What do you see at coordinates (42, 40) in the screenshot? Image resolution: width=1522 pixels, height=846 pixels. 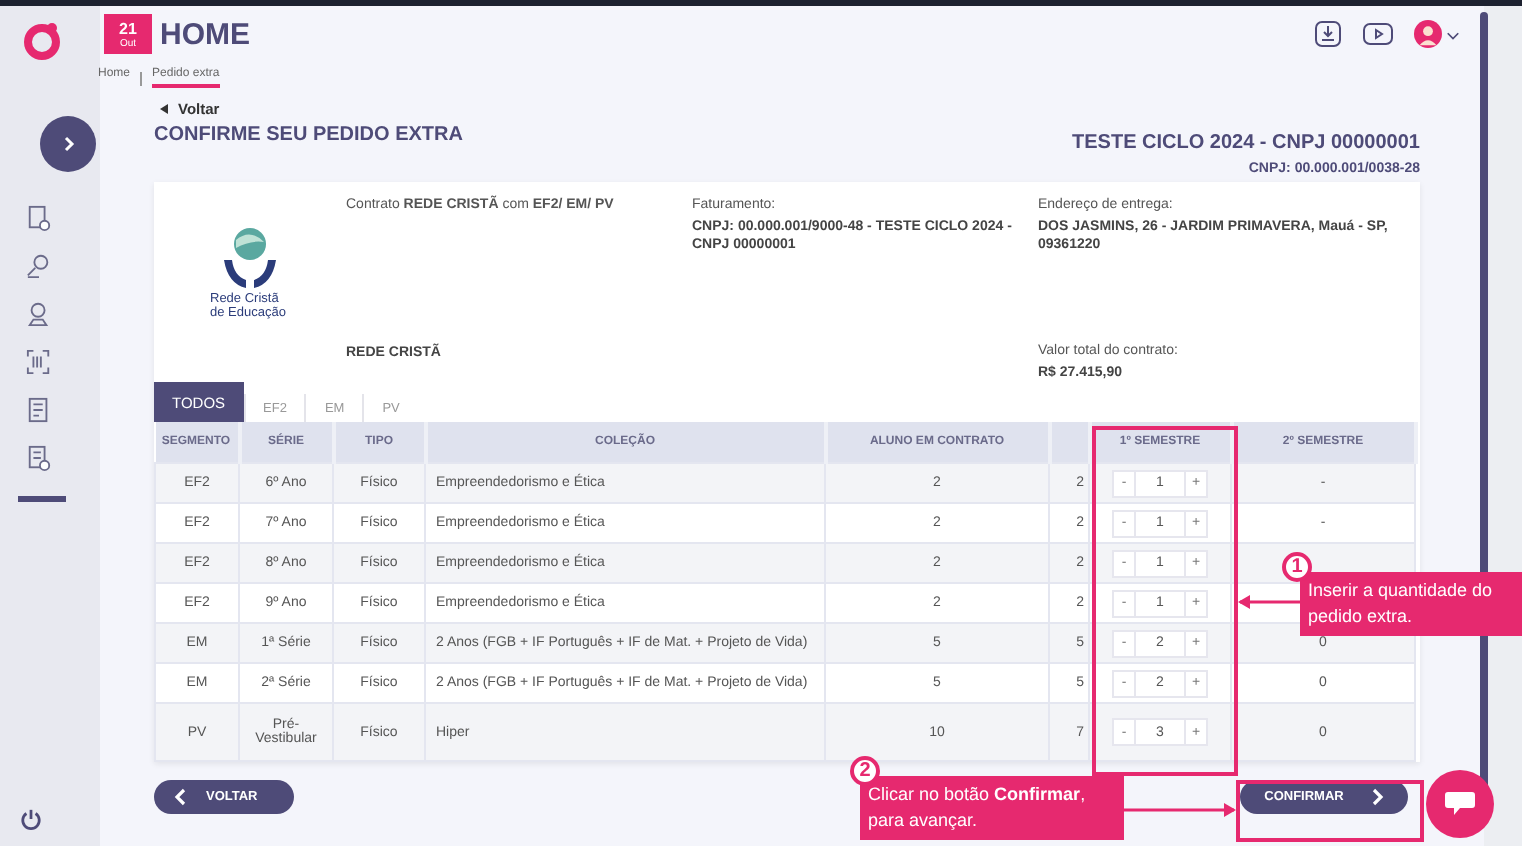 I see `logo-icon` at bounding box center [42, 40].